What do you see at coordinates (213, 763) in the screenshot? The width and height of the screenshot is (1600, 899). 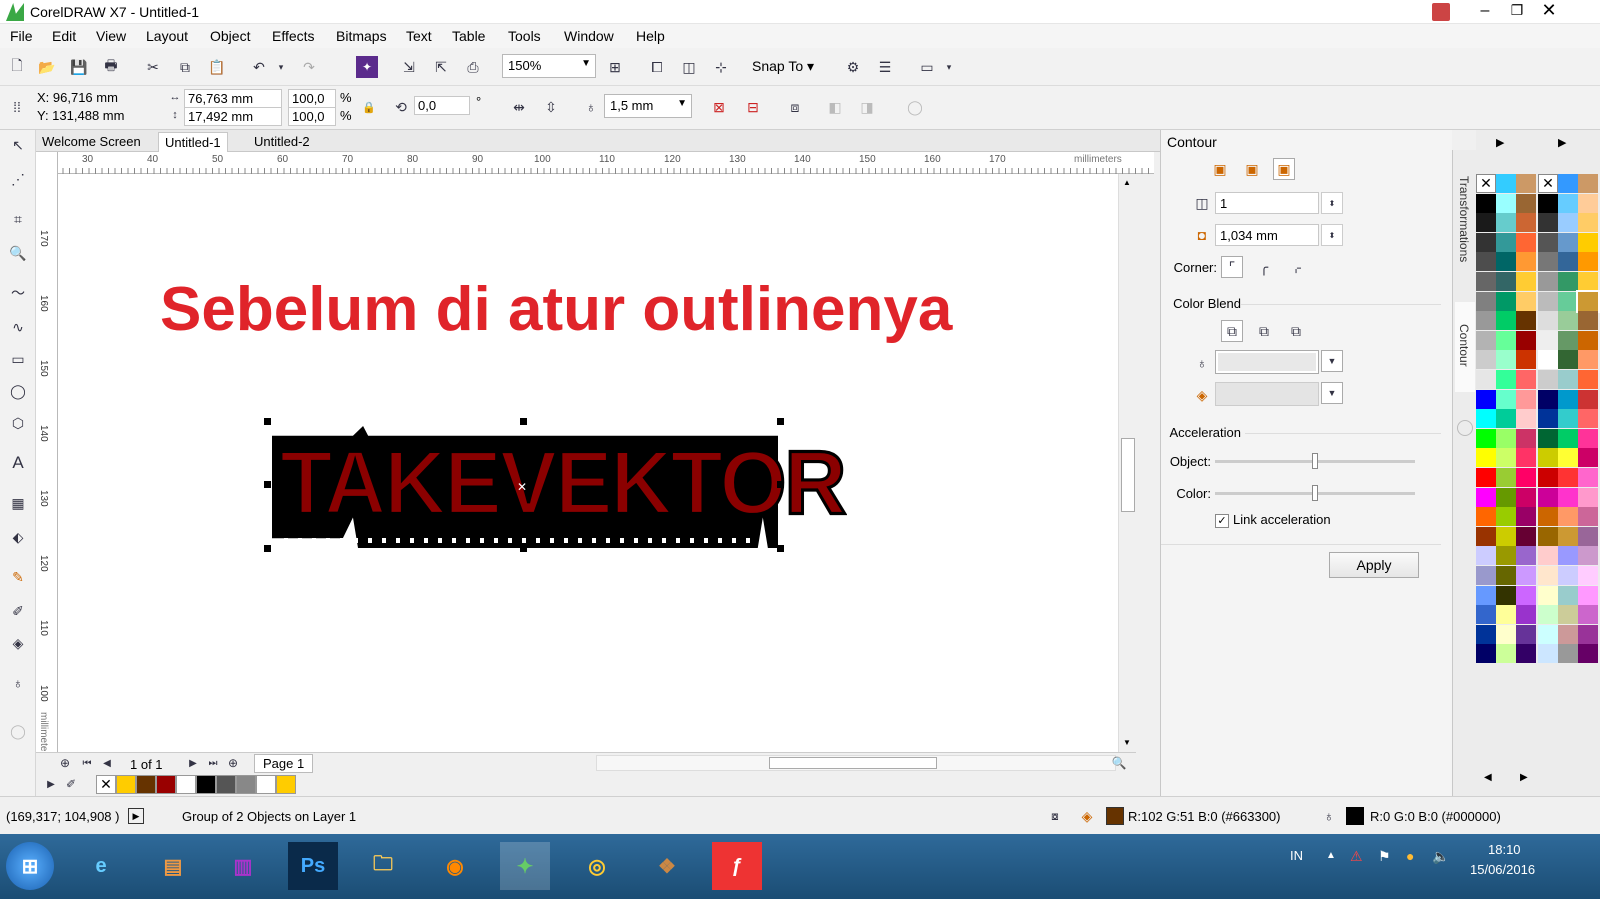 I see `last-page-icon: ⏭` at bounding box center [213, 763].